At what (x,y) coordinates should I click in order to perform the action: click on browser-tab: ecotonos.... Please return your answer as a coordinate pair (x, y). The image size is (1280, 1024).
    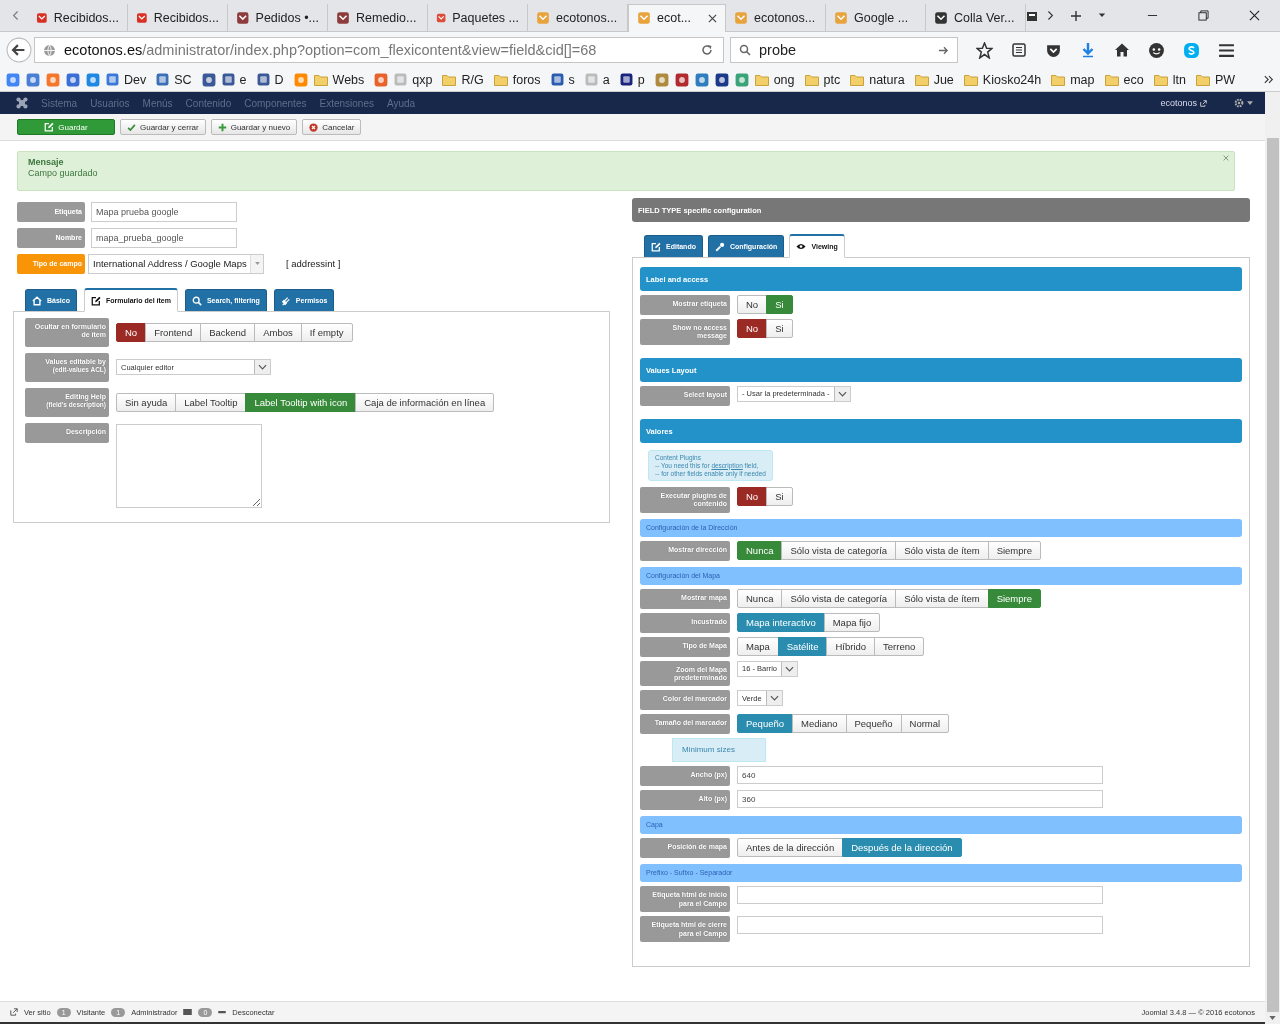
    Looking at the image, I should click on (776, 17).